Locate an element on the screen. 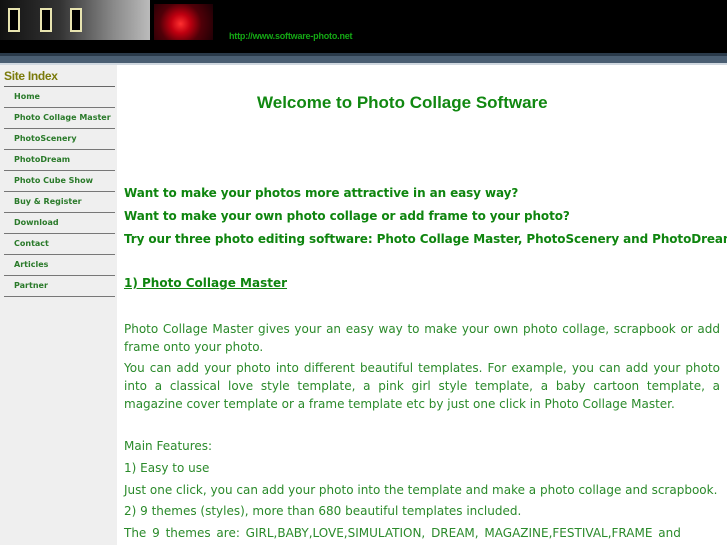 The height and width of the screenshot is (545, 727). film-strip-logo is located at coordinates (75, 20).